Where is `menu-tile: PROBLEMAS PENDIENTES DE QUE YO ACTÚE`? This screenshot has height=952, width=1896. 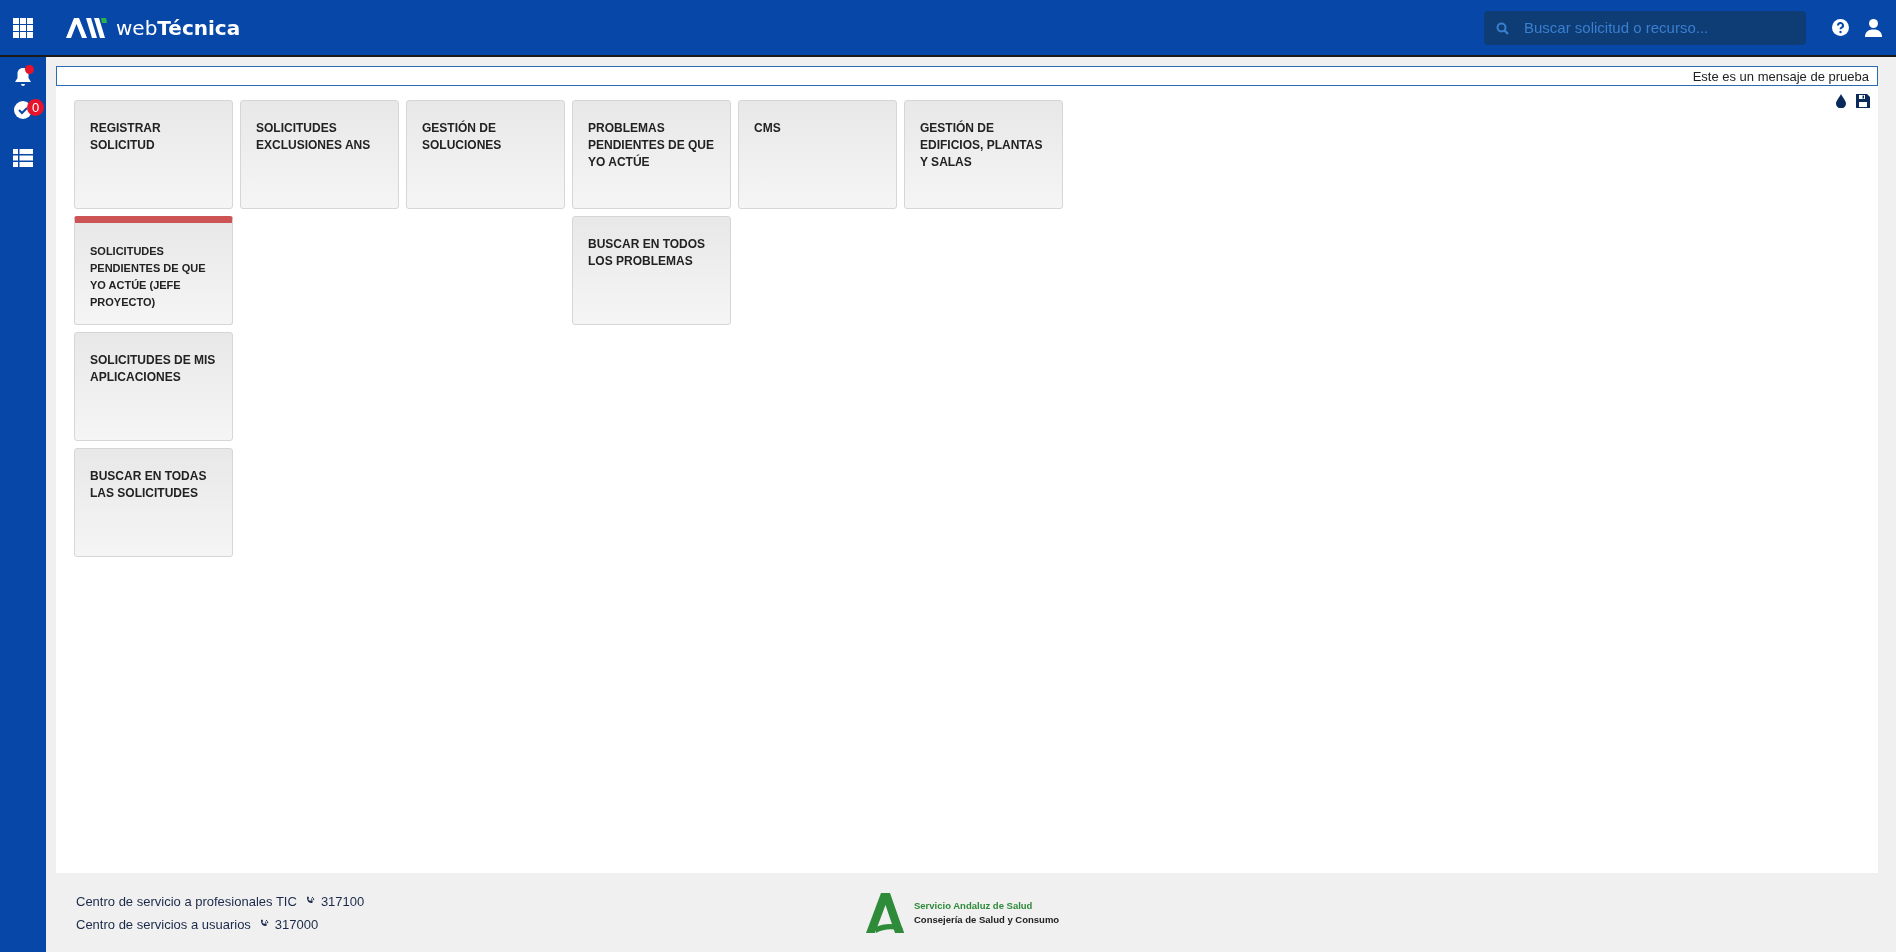 menu-tile: PROBLEMAS PENDIENTES DE QUE YO ACTÚE is located at coordinates (651, 154).